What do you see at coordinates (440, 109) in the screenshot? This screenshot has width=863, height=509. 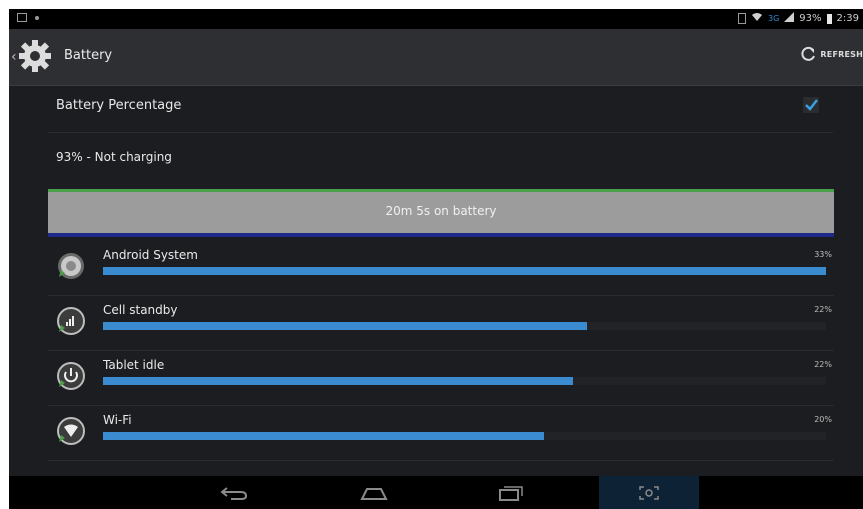 I see `battery-percentage-setting: Battery Percentage` at bounding box center [440, 109].